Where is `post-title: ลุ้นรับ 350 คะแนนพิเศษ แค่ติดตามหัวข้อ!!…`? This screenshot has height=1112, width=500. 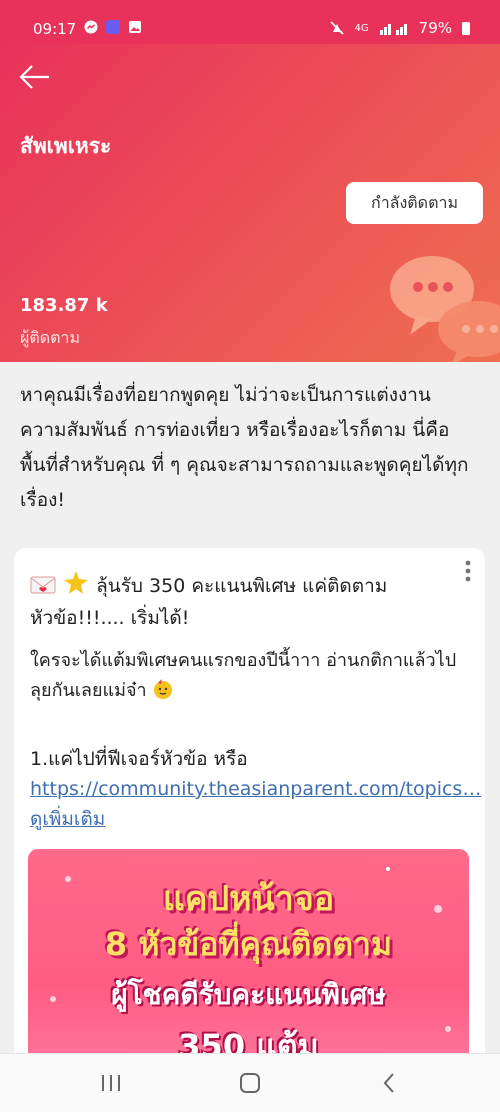
post-title: ลุ้นรับ 350 คะแนนพิเศษ แค่ติดตามหัวข้อ!!… is located at coordinates (240, 602).